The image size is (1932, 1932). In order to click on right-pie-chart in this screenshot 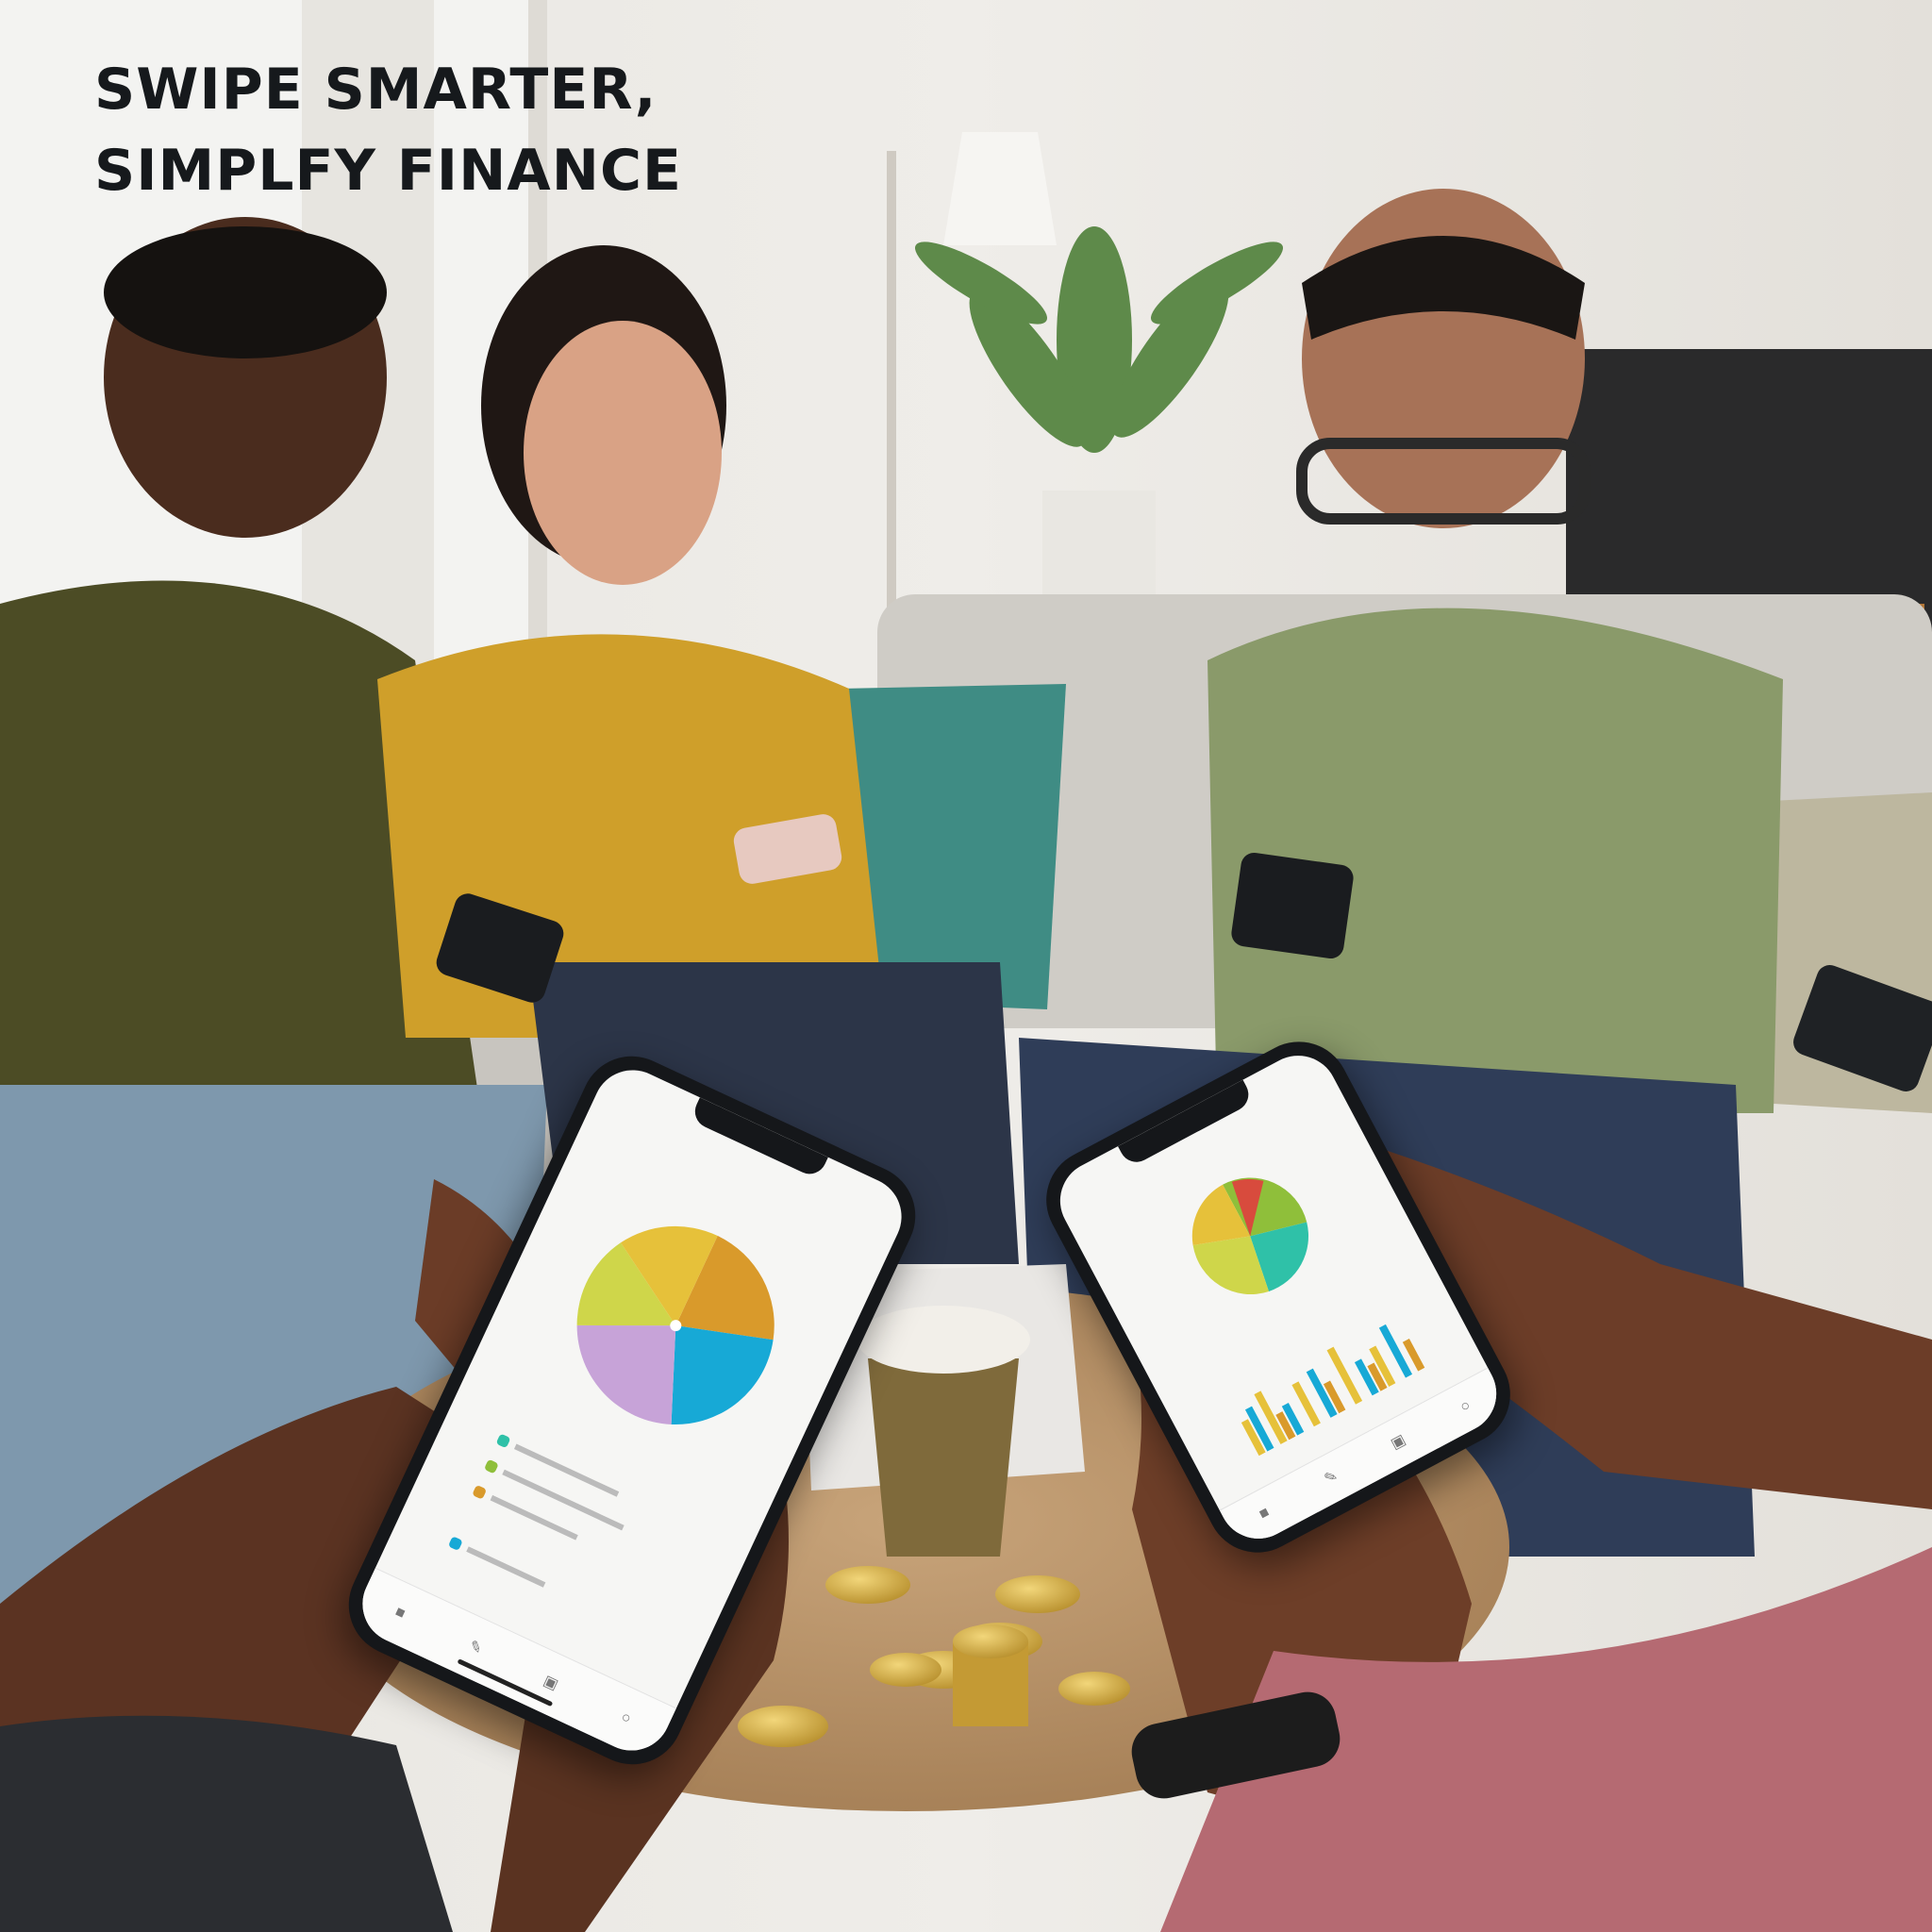, I will do `click(1250, 1236)`.